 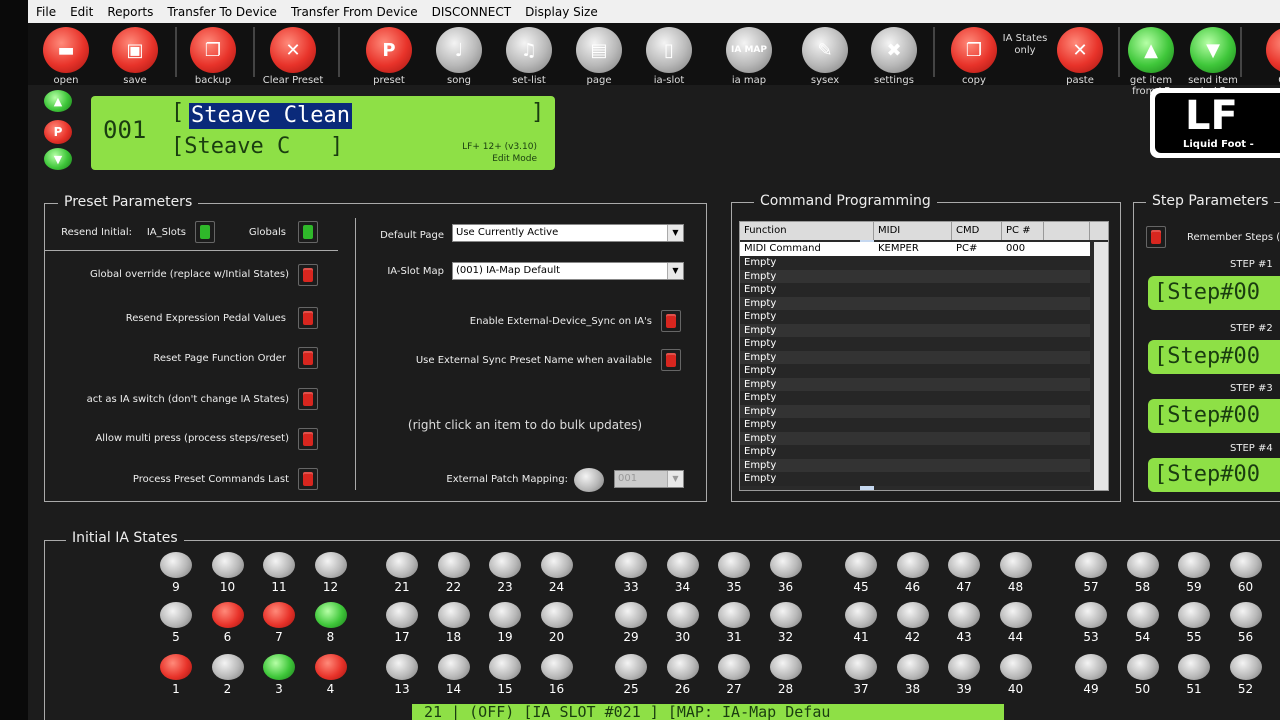 What do you see at coordinates (222, 12) in the screenshot?
I see `menu-transfer-to-device: Transfer To Device` at bounding box center [222, 12].